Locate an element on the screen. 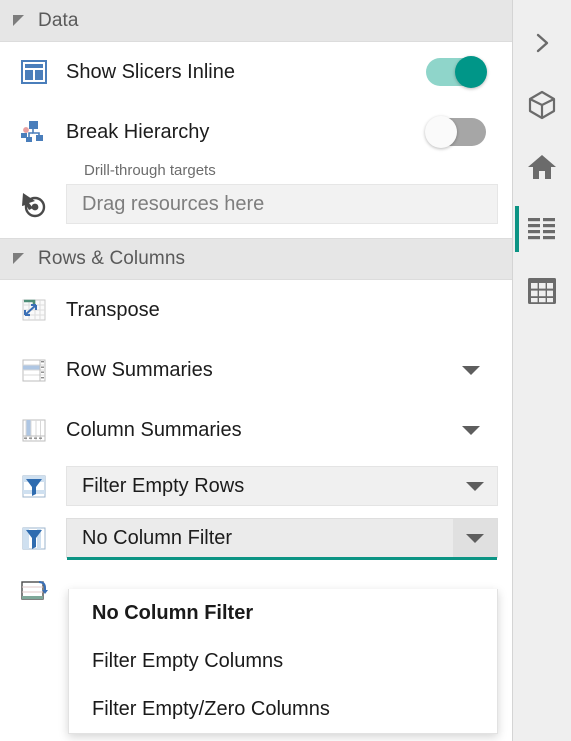 The height and width of the screenshot is (741, 571). chevron-right-icon is located at coordinates (542, 43).